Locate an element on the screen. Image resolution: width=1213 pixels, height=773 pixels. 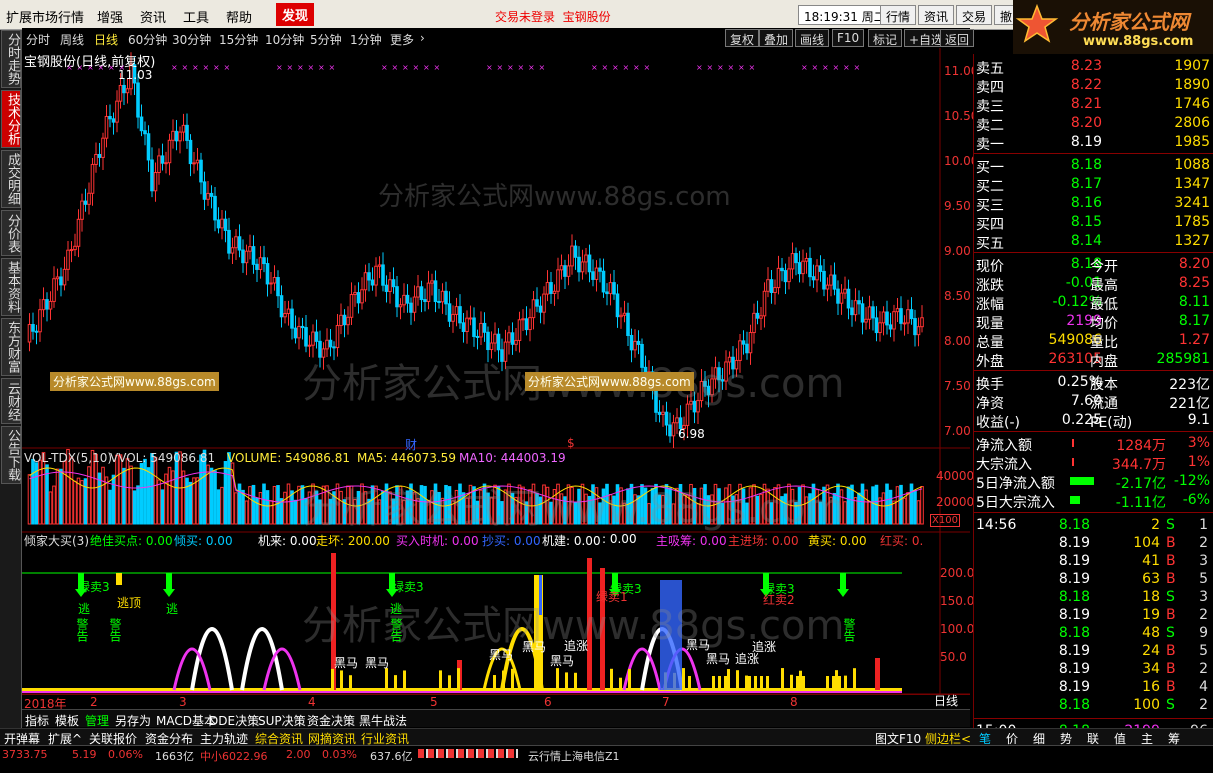
vtab-announcements: 公告下载 is located at coordinates (11, 455).